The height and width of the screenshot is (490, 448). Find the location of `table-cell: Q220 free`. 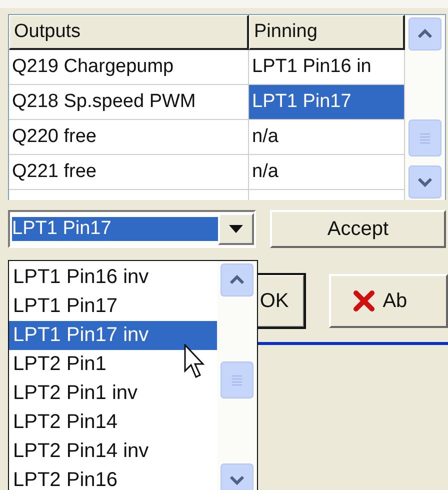

table-cell: Q220 free is located at coordinates (129, 137).